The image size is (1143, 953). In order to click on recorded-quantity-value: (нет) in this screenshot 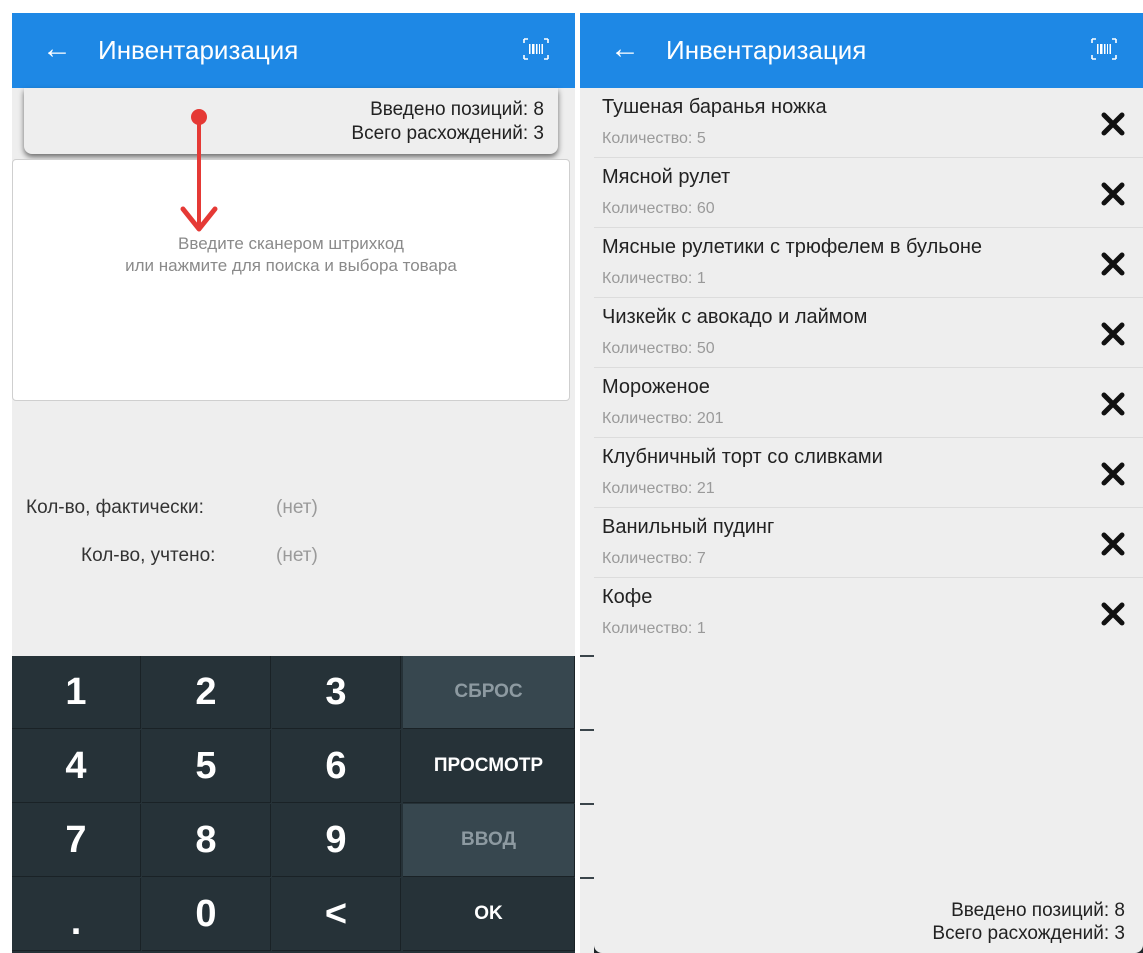, I will do `click(297, 555)`.